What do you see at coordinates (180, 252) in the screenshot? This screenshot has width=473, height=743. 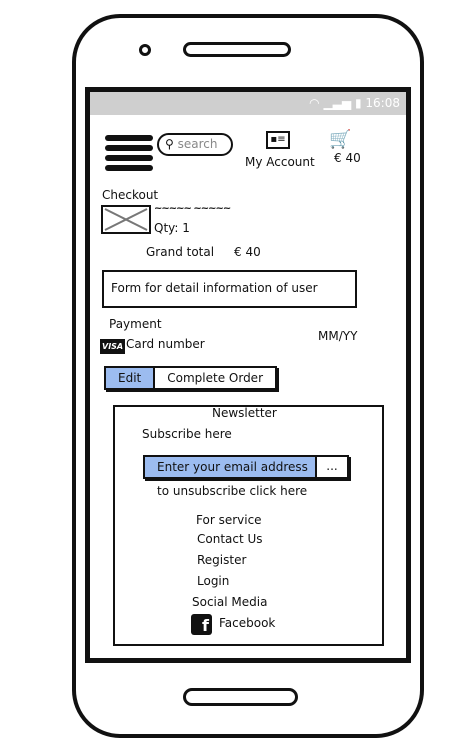 I see `grand-total-label: Grand total` at bounding box center [180, 252].